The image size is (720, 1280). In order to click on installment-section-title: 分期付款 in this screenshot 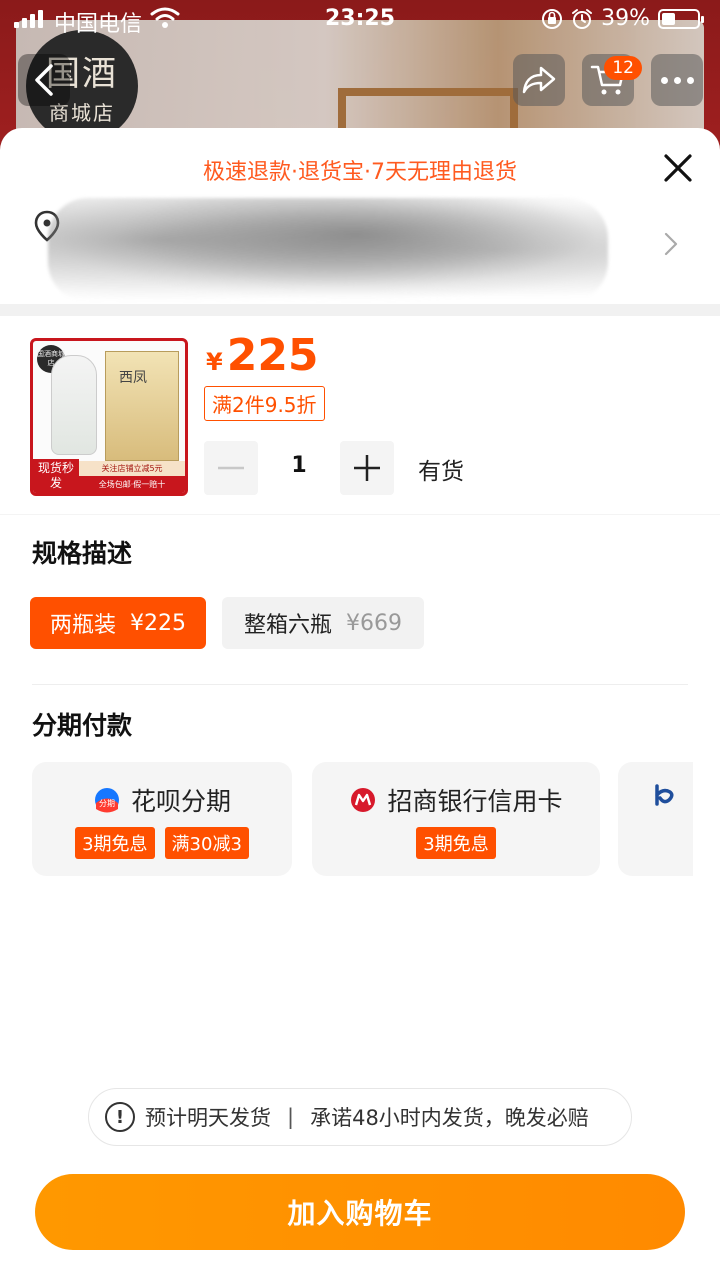, I will do `click(82, 725)`.